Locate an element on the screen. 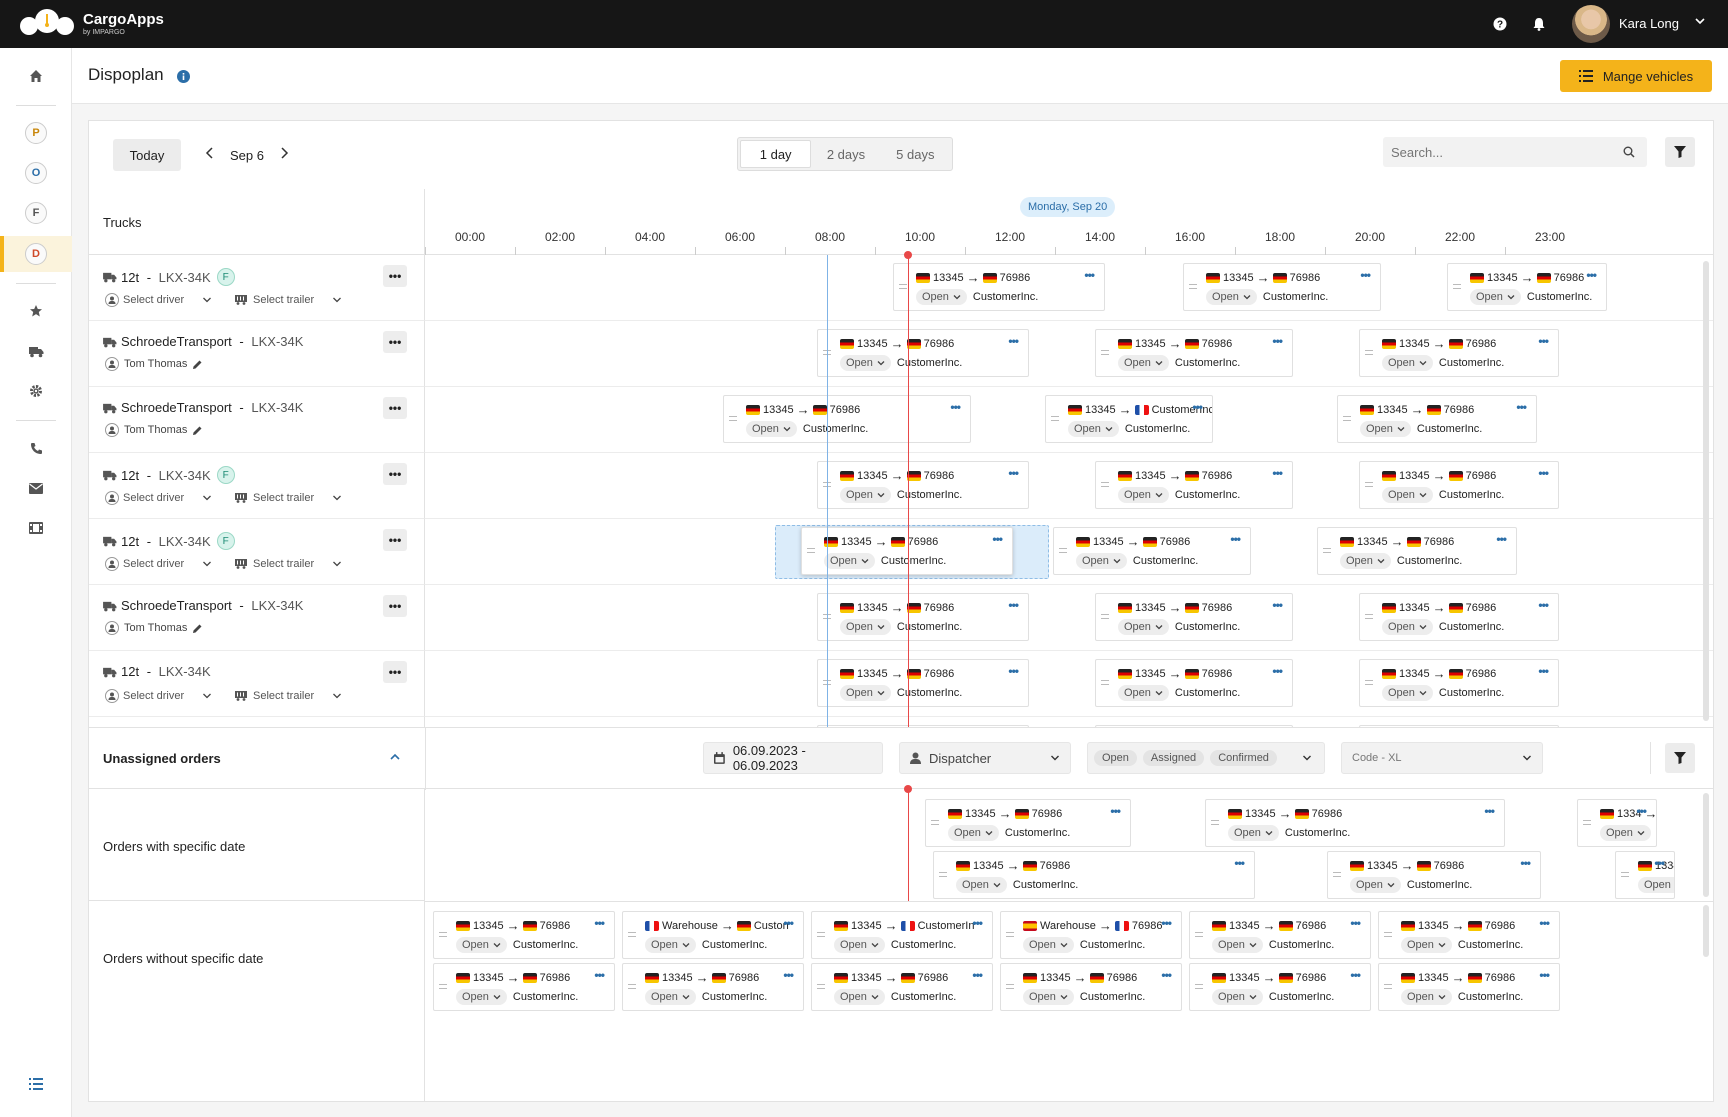  manage-vehicles-button: Mange vehicles is located at coordinates (1636, 76).